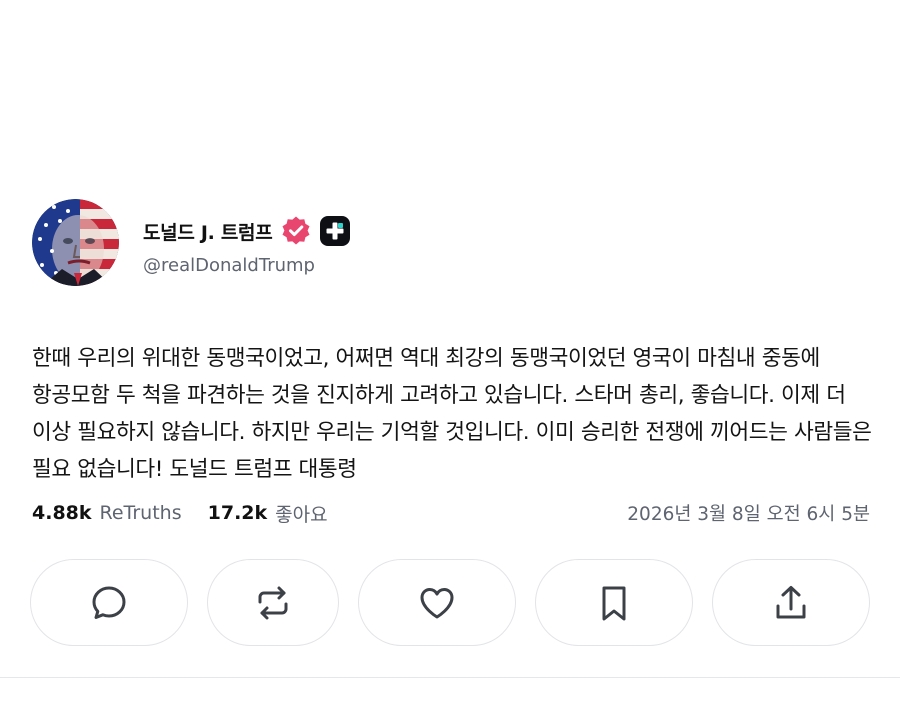 The width and height of the screenshot is (900, 703). Describe the element at coordinates (238, 513) in the screenshot. I see `likes-count: 17.2k` at that location.